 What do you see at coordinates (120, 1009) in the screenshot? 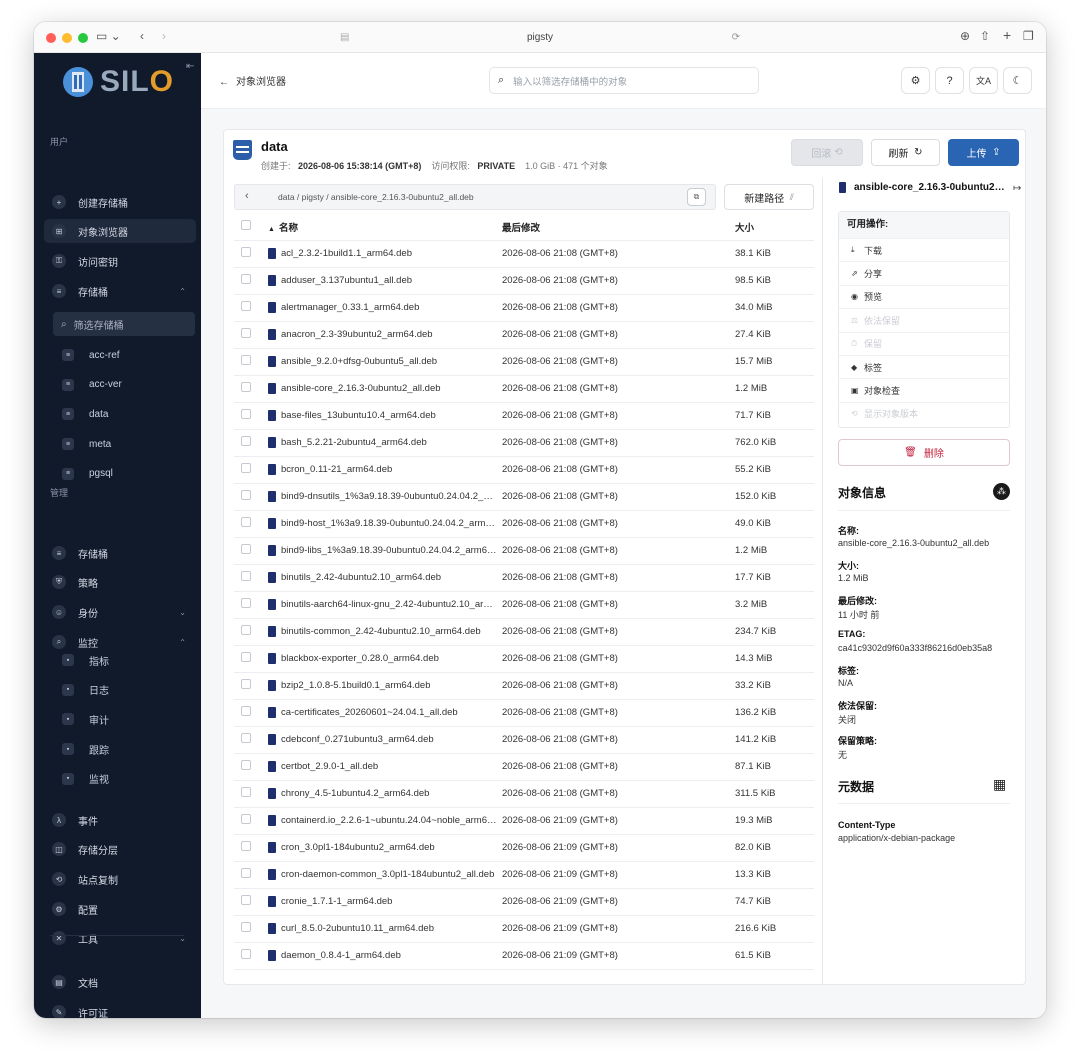
I see `sidebar-item-license: ✎ 许可证` at bounding box center [120, 1009].